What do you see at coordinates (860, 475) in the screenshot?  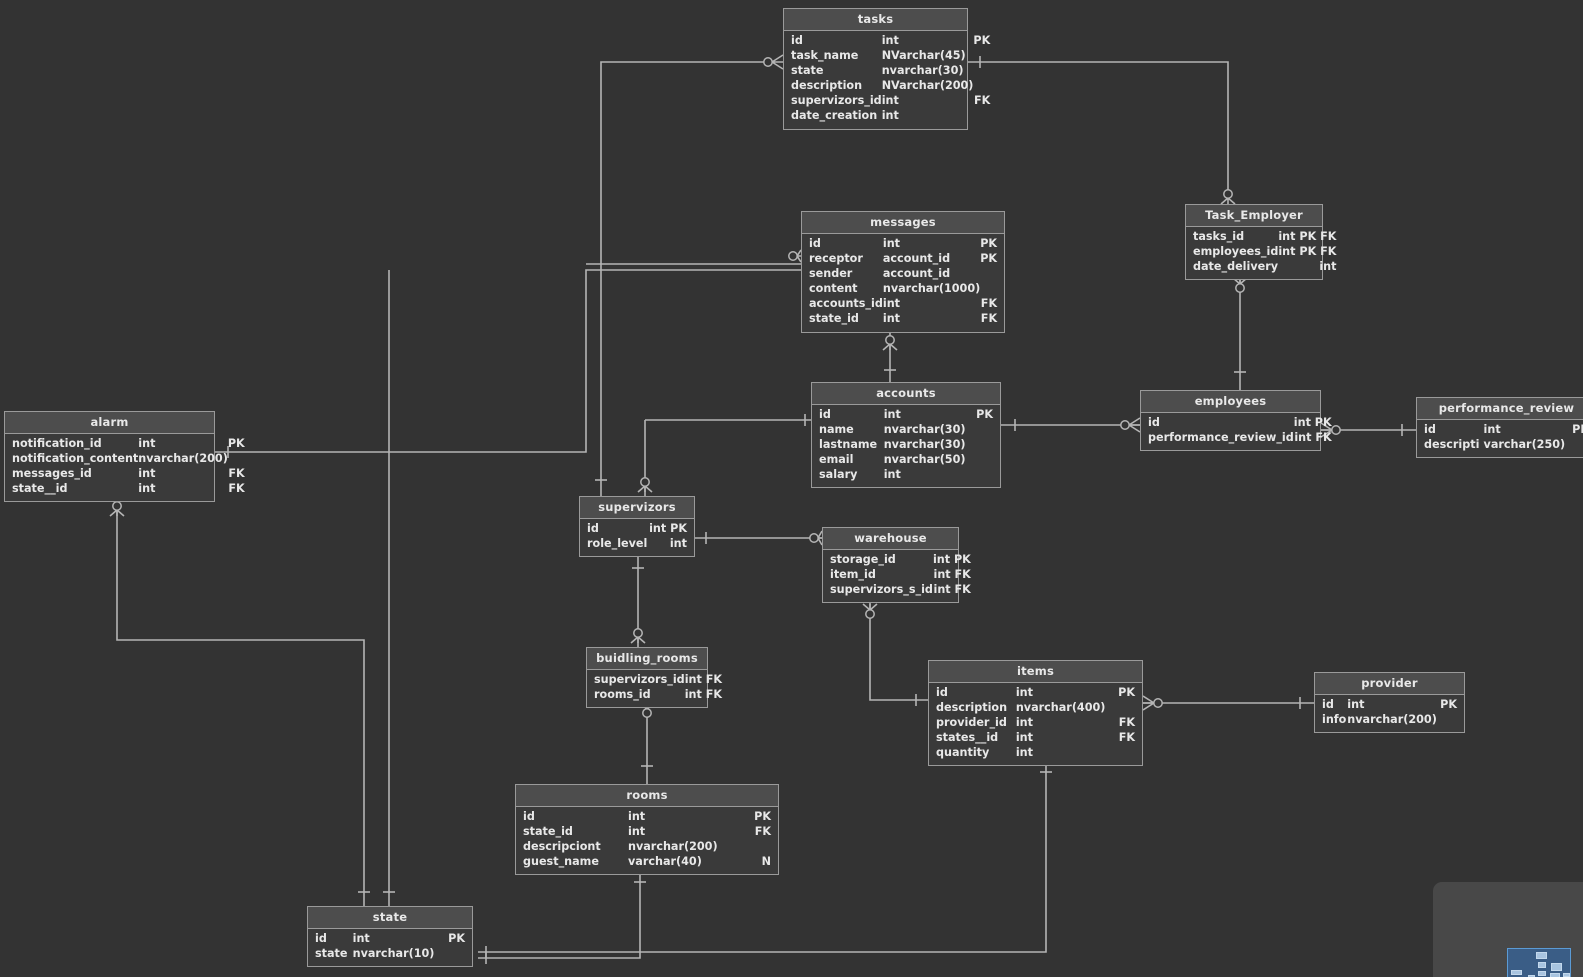 I see `column-row: salary int` at bounding box center [860, 475].